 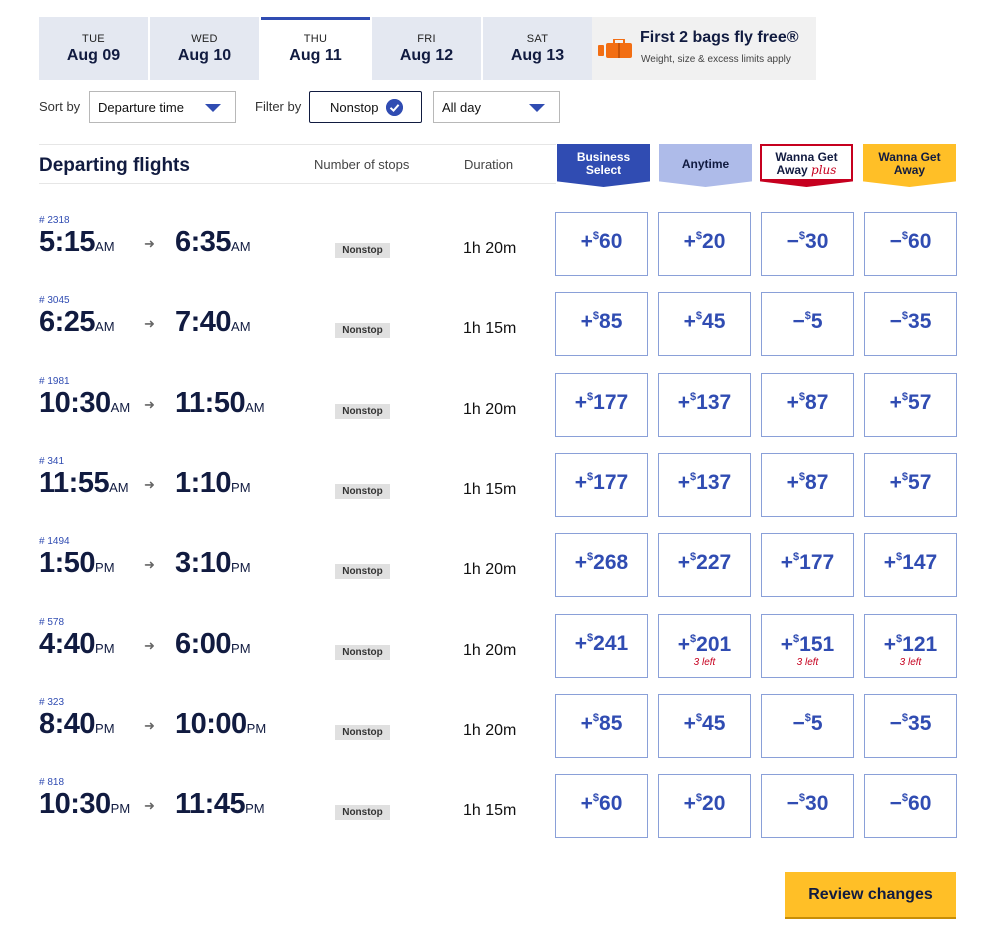 I want to click on fare-header-business-select: Business Select, so click(x=603, y=165).